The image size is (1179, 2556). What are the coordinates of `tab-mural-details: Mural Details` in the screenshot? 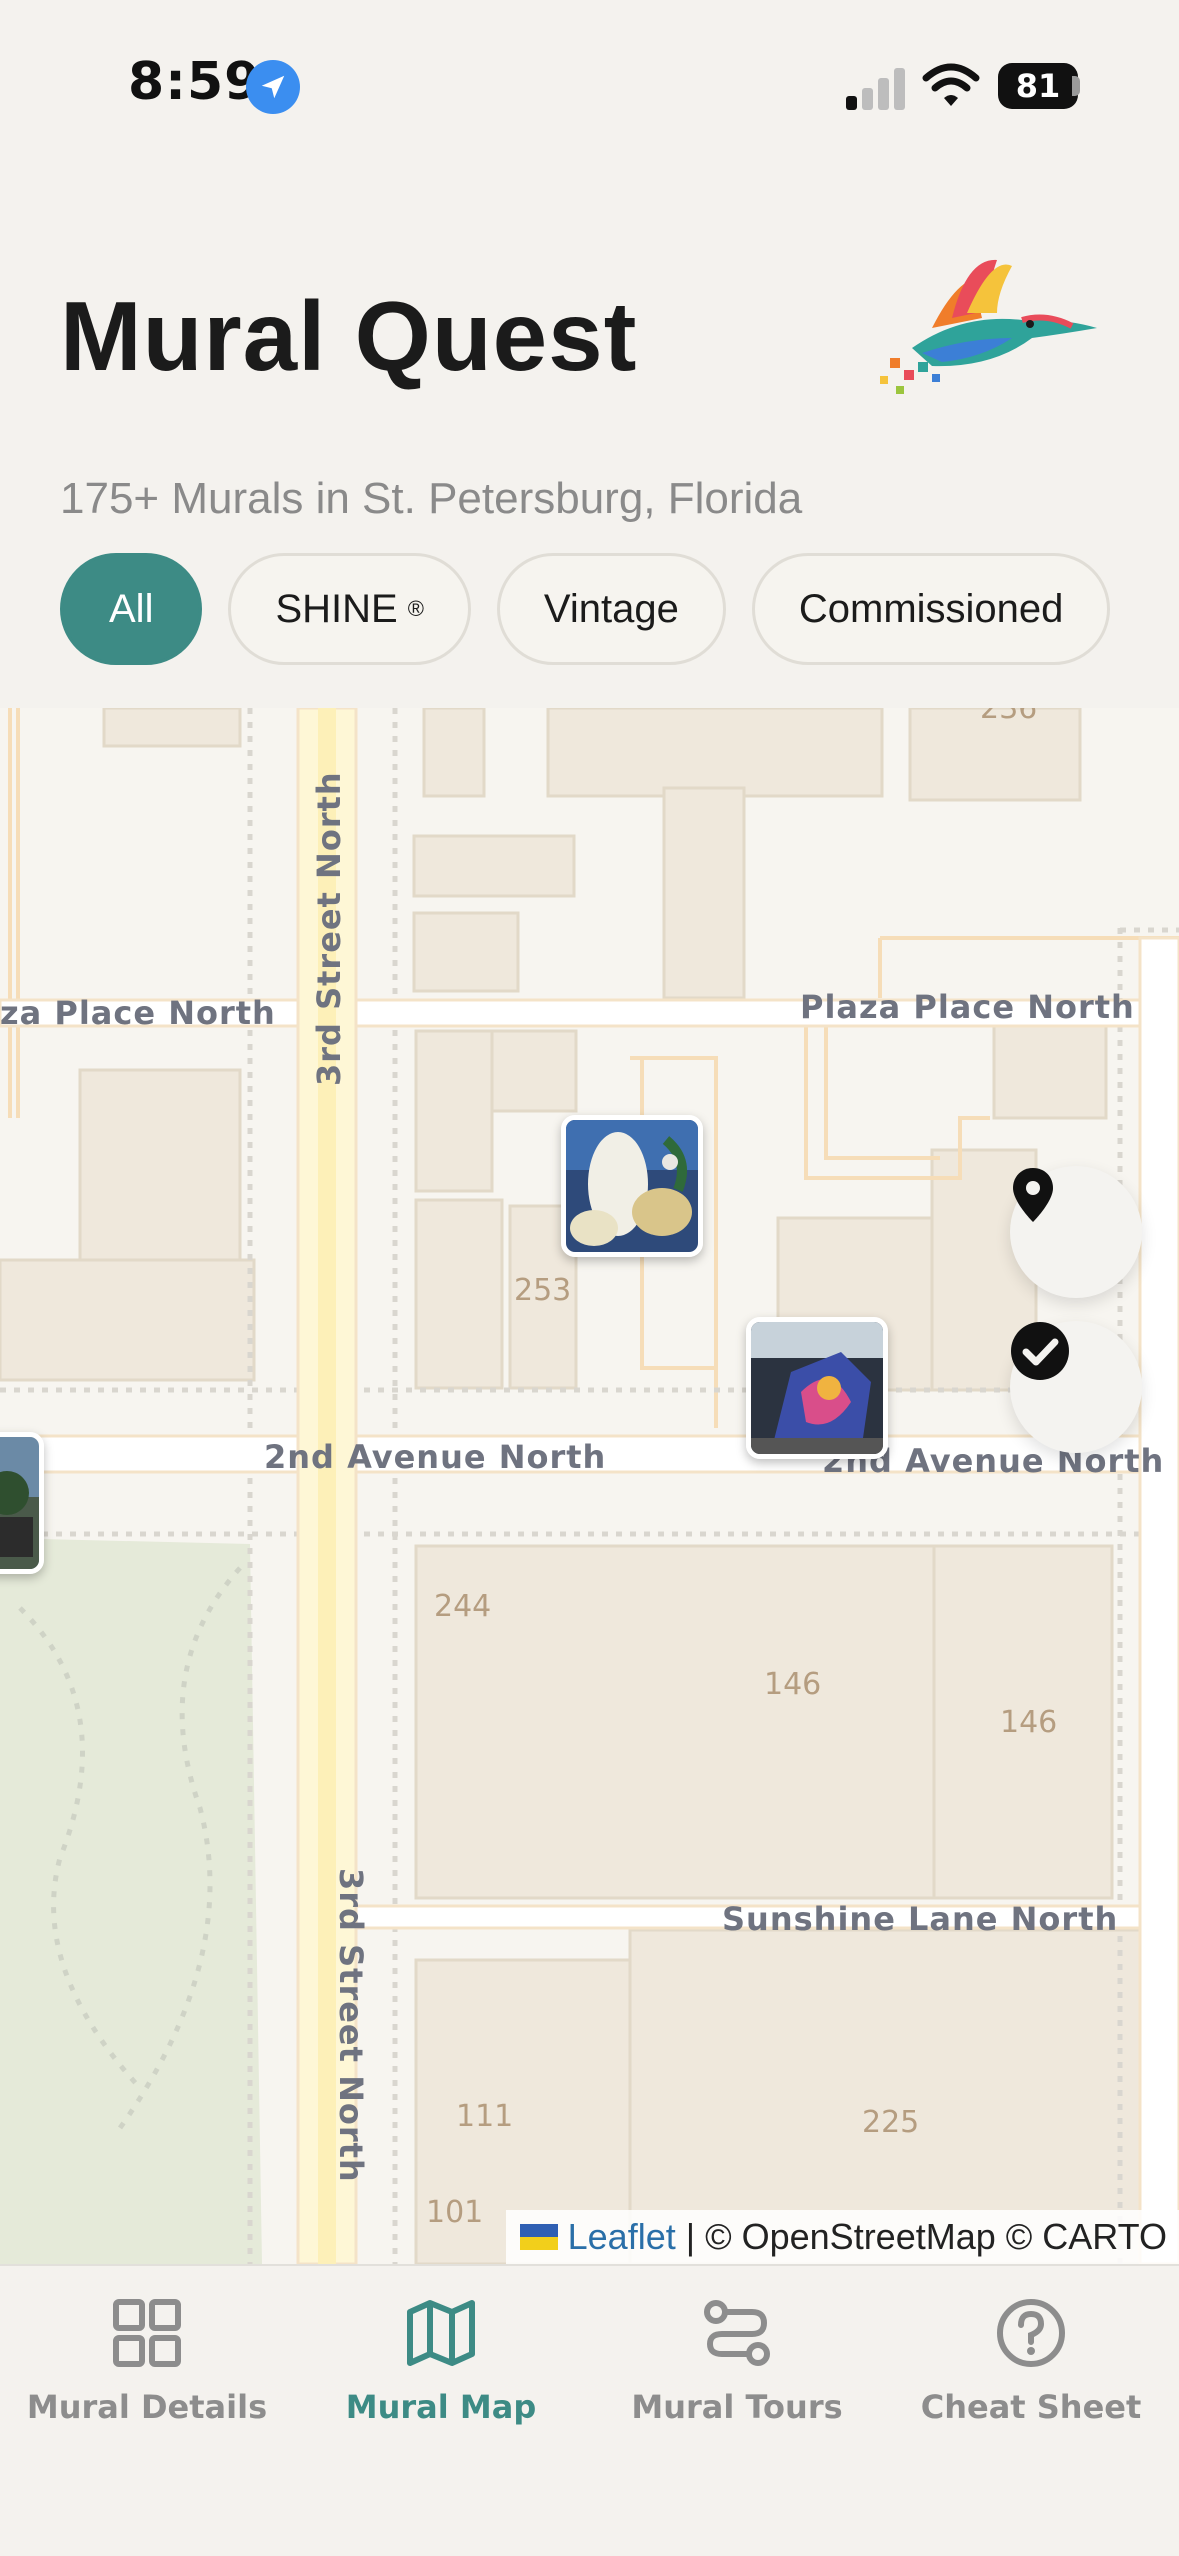 It's located at (147, 2362).